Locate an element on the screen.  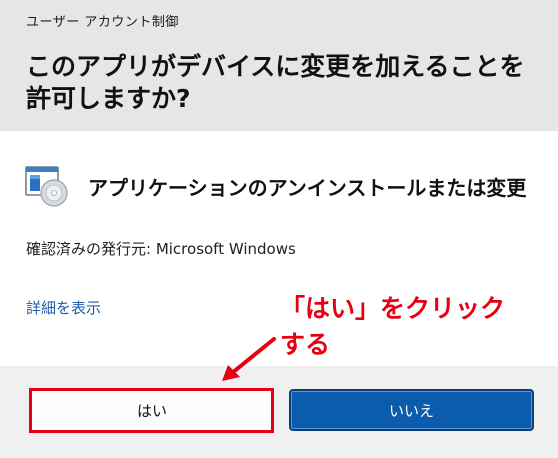
annotation-line-2: する is located at coordinates (305, 344).